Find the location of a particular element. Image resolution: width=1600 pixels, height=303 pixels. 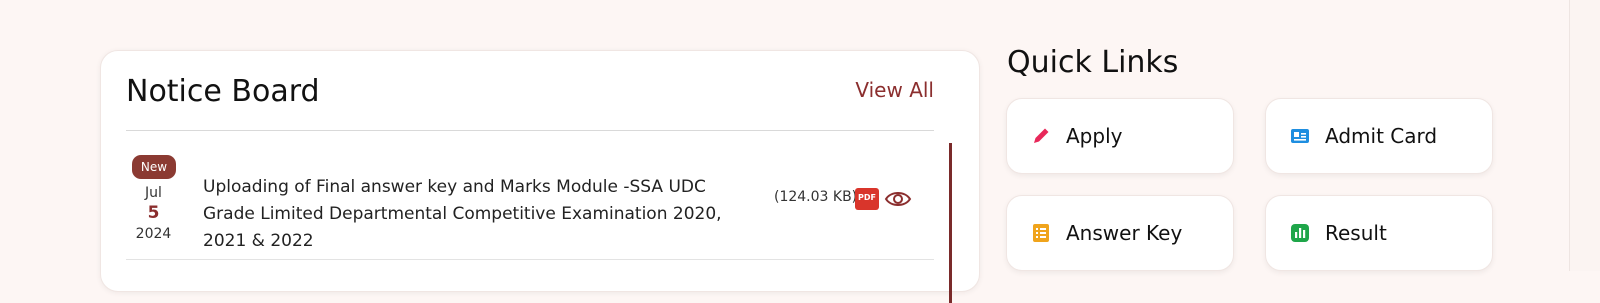

new-badge: New is located at coordinates (154, 167).